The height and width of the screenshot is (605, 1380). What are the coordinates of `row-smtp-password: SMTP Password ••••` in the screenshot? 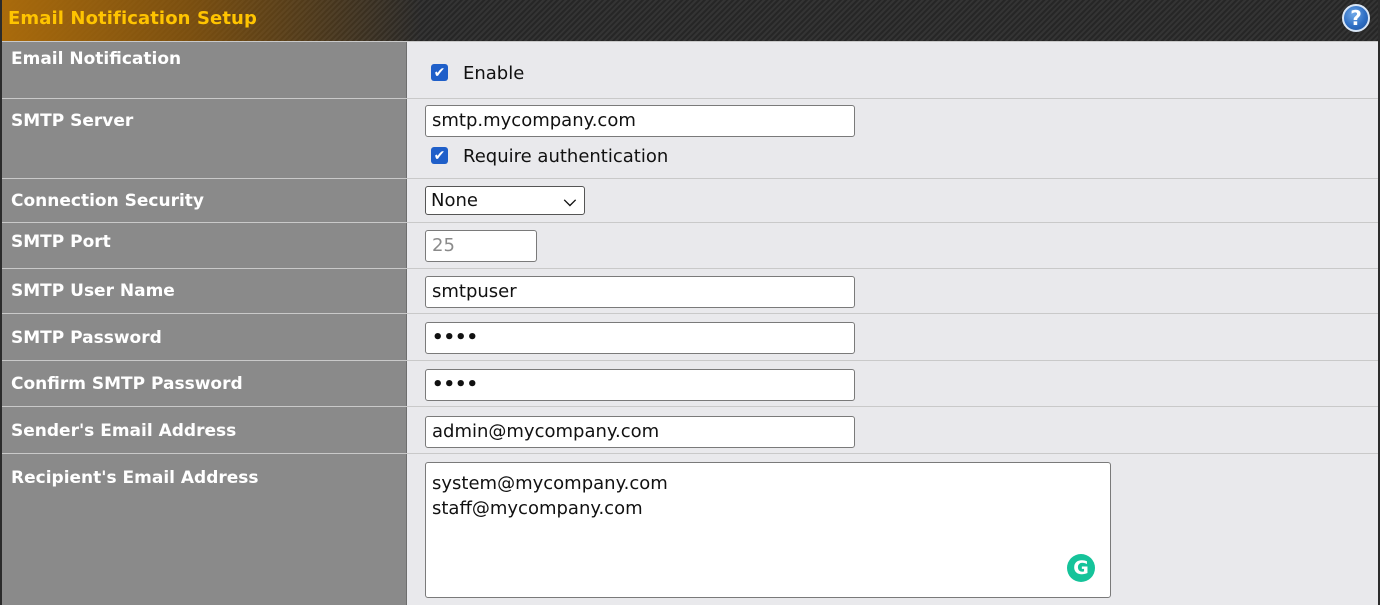 It's located at (690, 336).